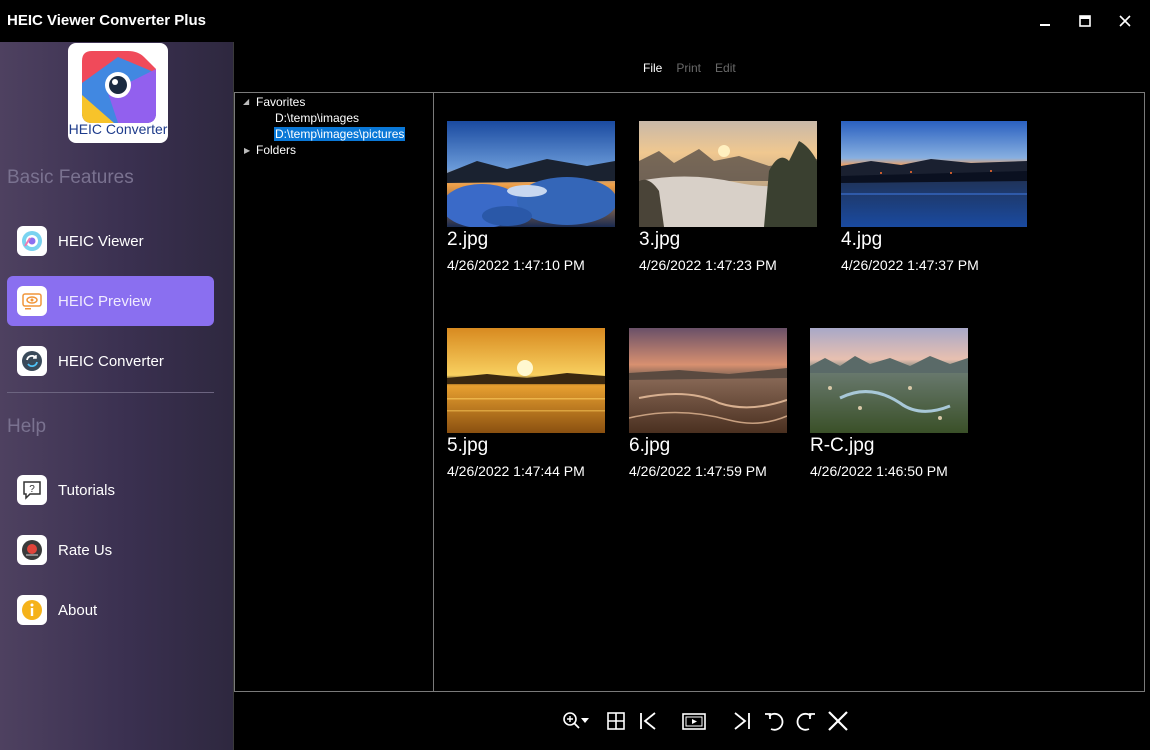 The height and width of the screenshot is (750, 1150). I want to click on nav-label: HEIC Converter, so click(111, 361).